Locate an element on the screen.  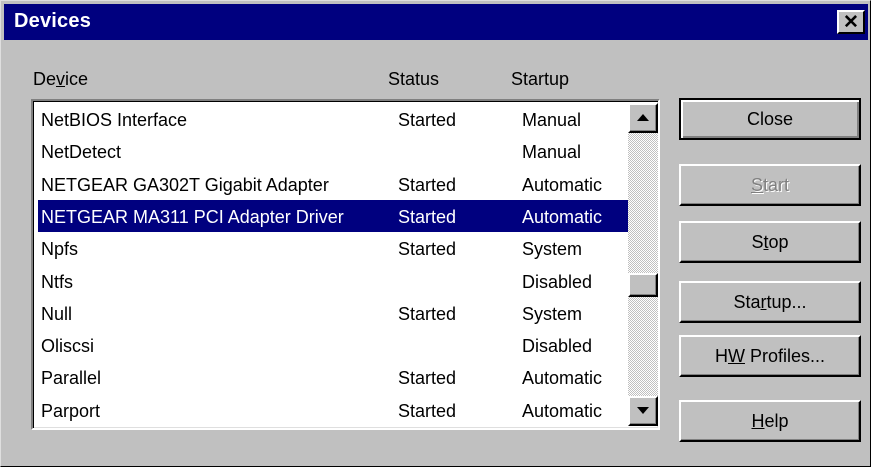
column-header-startup: Startup is located at coordinates (540, 79).